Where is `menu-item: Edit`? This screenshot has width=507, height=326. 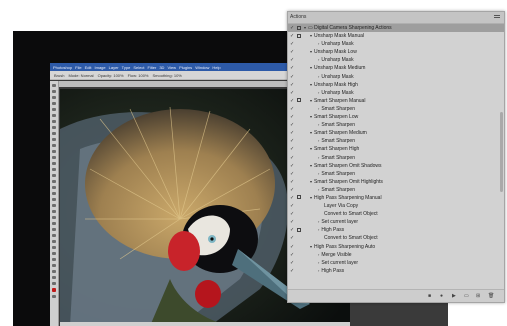 menu-item: Edit is located at coordinates (88, 67).